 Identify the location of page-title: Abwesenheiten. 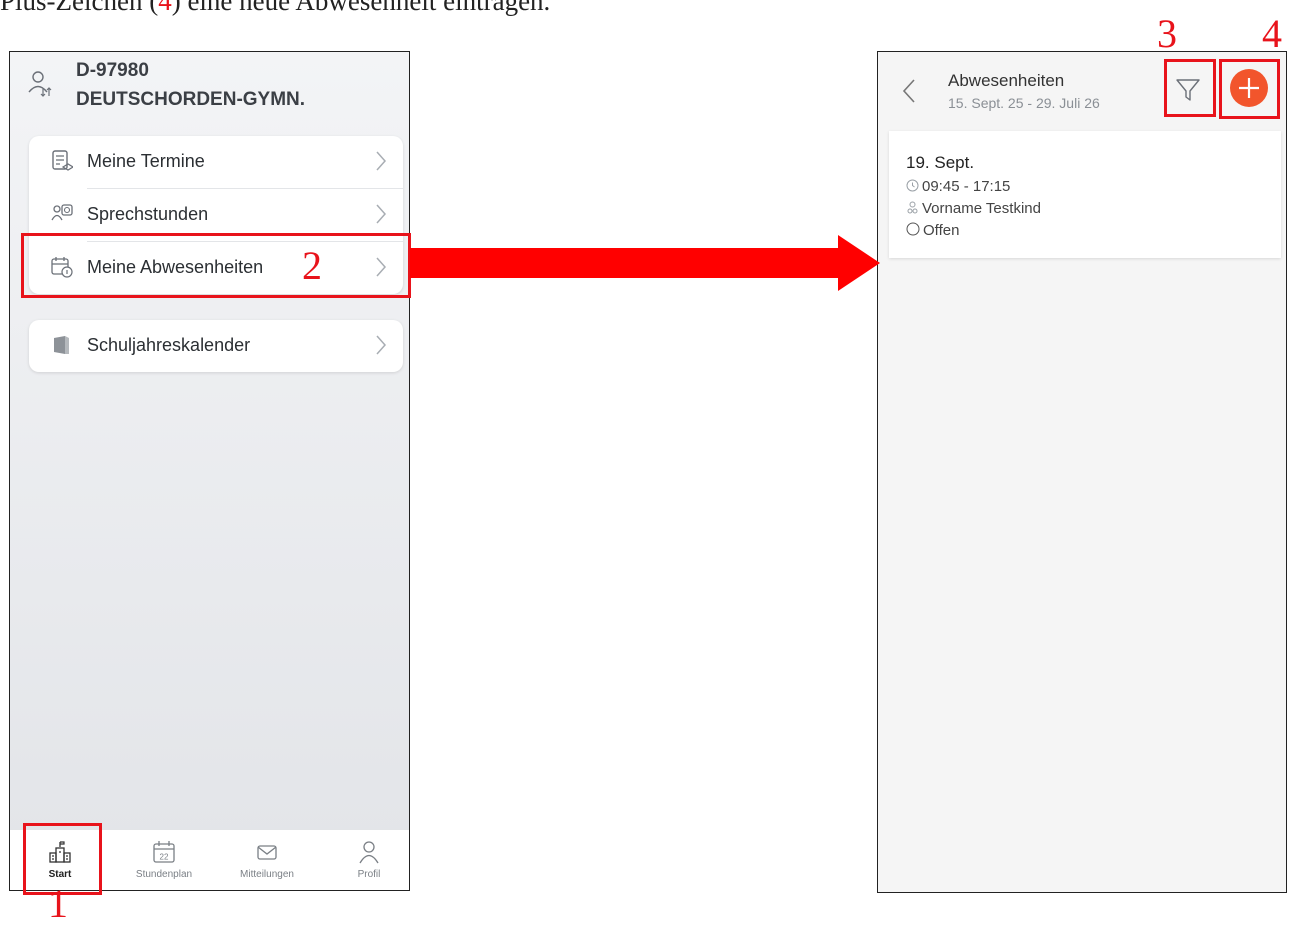
(1006, 80).